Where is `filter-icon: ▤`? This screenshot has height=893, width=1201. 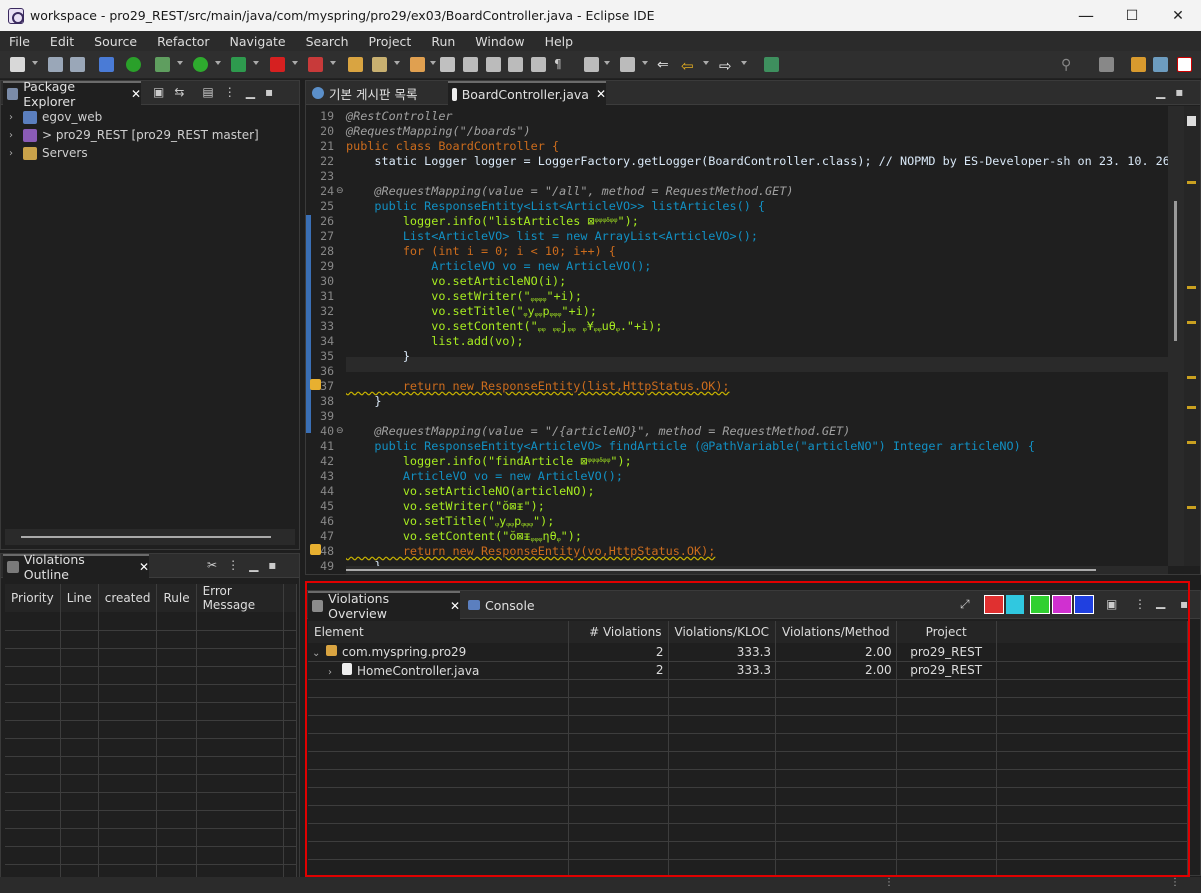
filter-icon: ▤ is located at coordinates (207, 92).